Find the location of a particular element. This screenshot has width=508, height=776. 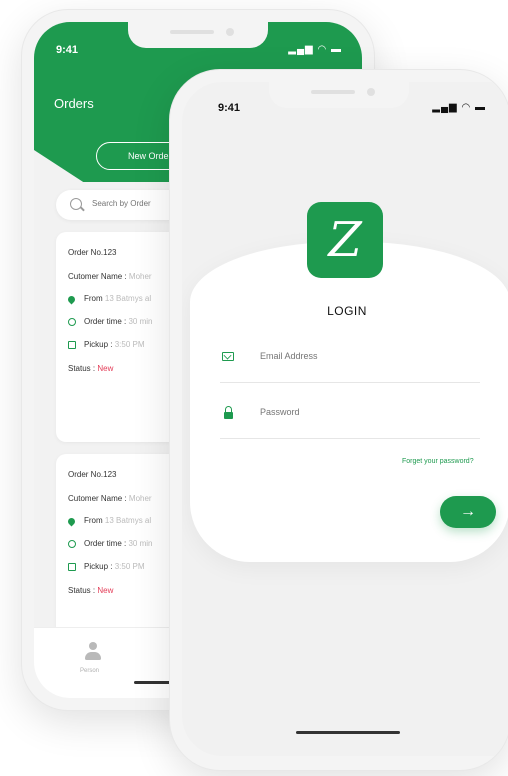

logo-glyph: Z is located at coordinates (345, 240).